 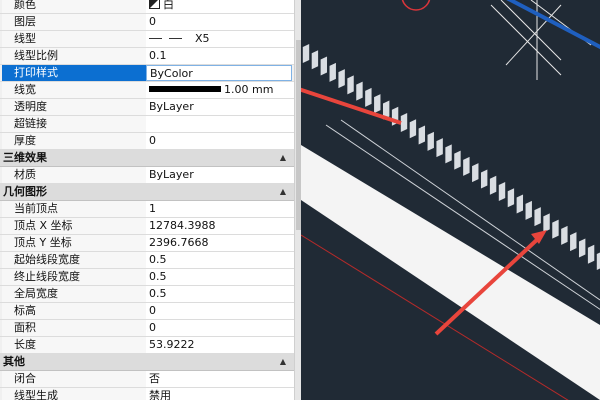 I want to click on property-row: 厚度 0, so click(x=147, y=141).